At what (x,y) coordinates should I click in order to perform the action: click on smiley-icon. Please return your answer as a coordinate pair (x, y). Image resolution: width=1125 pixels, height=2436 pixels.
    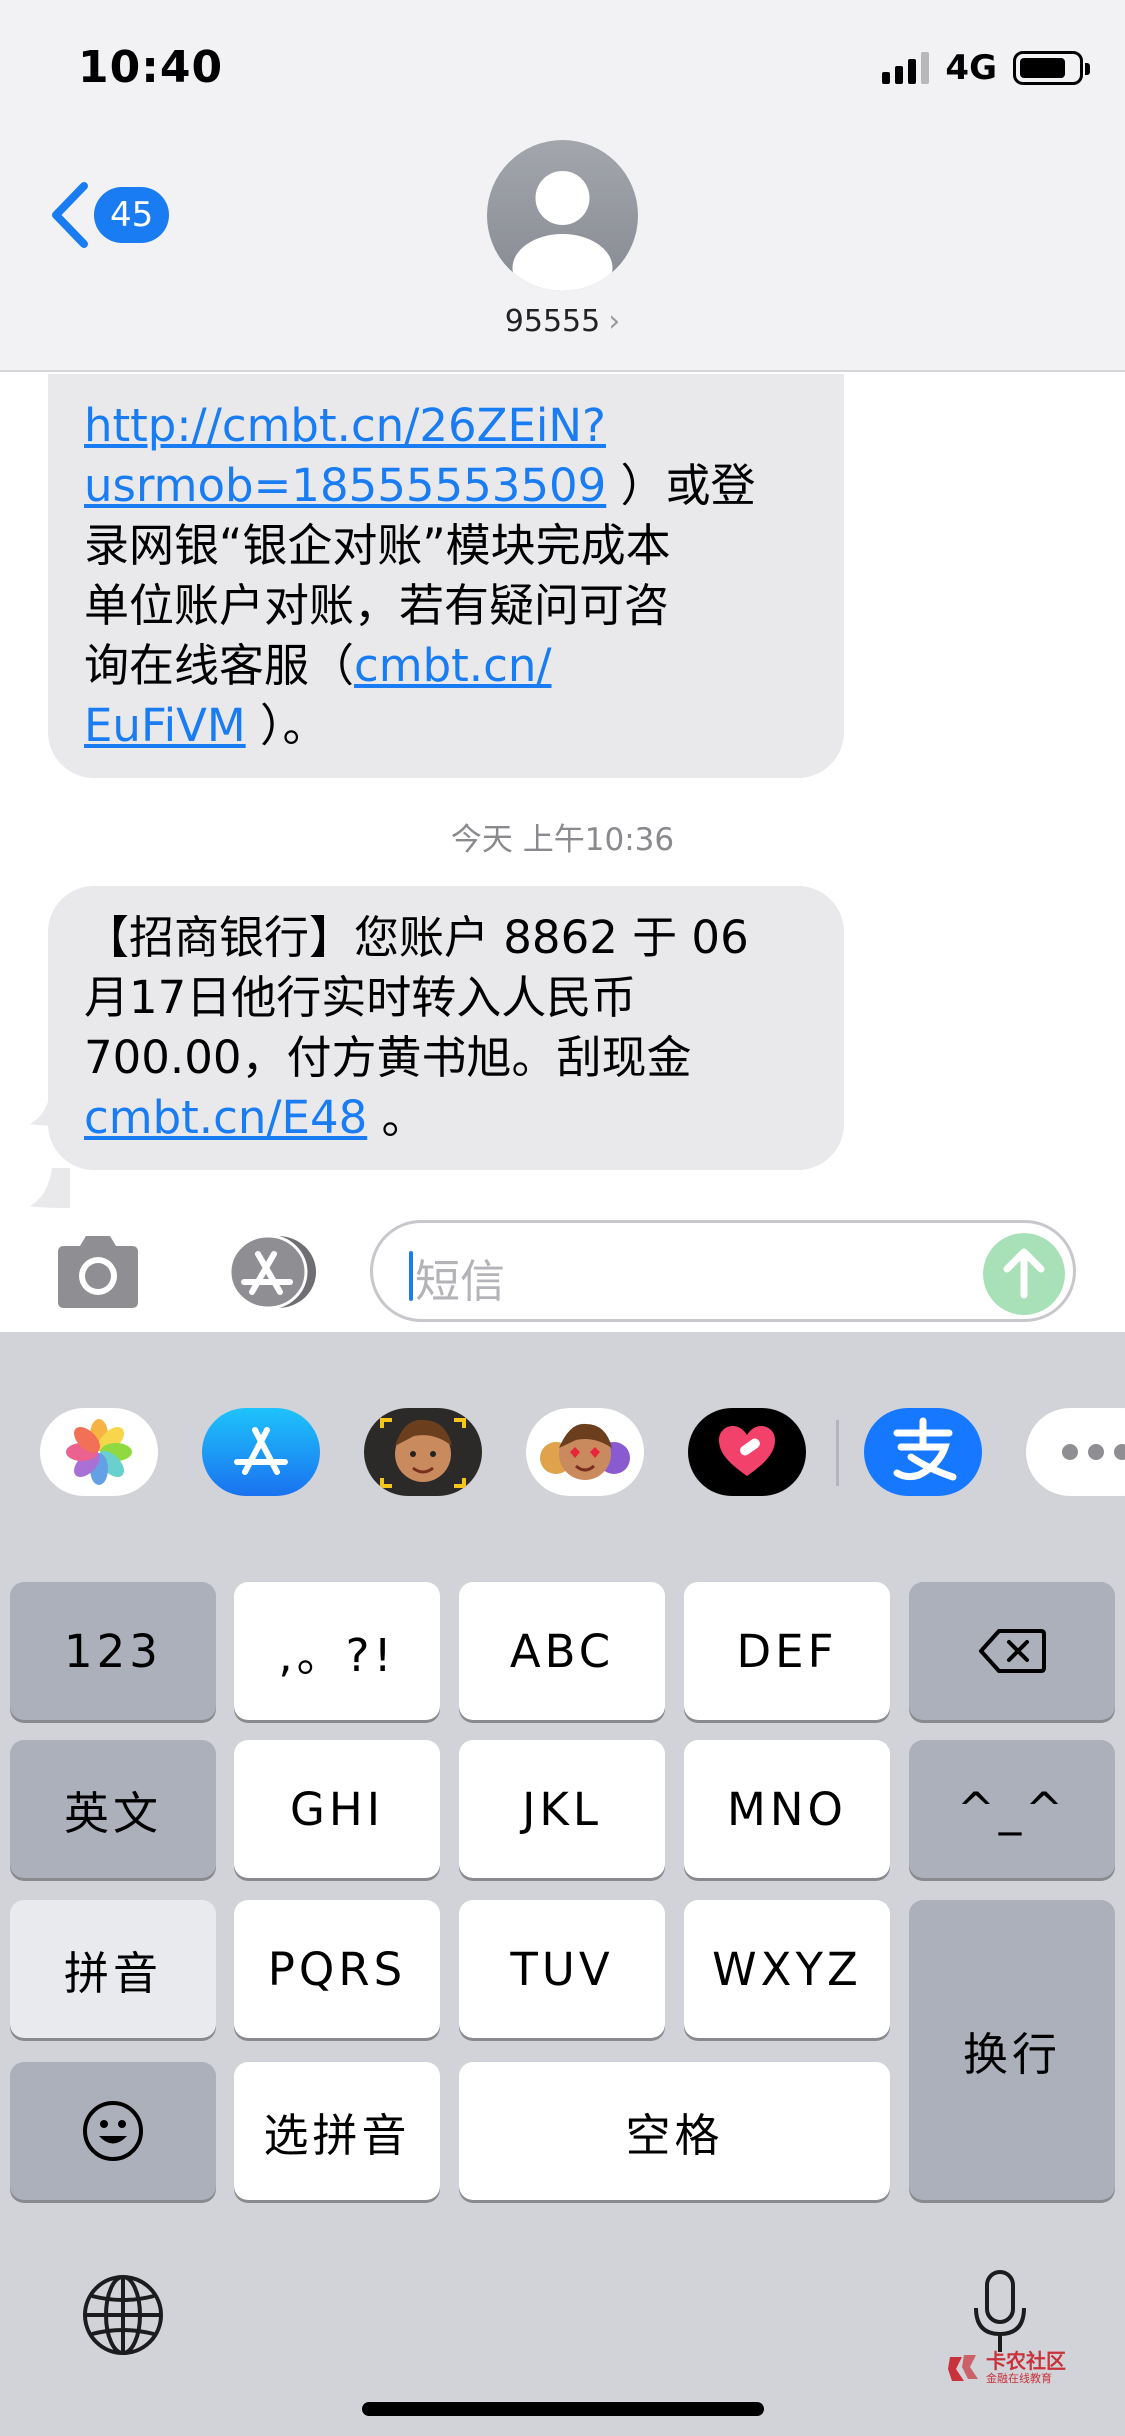
    Looking at the image, I should click on (113, 2131).